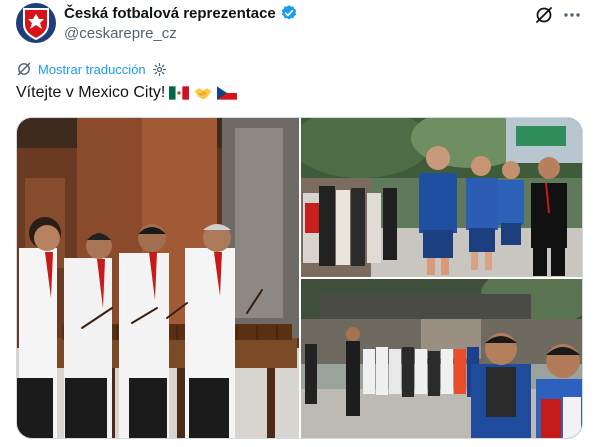 The width and height of the screenshot is (596, 447). What do you see at coordinates (120, 33) in the screenshot?
I see `account-handle: @ceskarepre_cz` at bounding box center [120, 33].